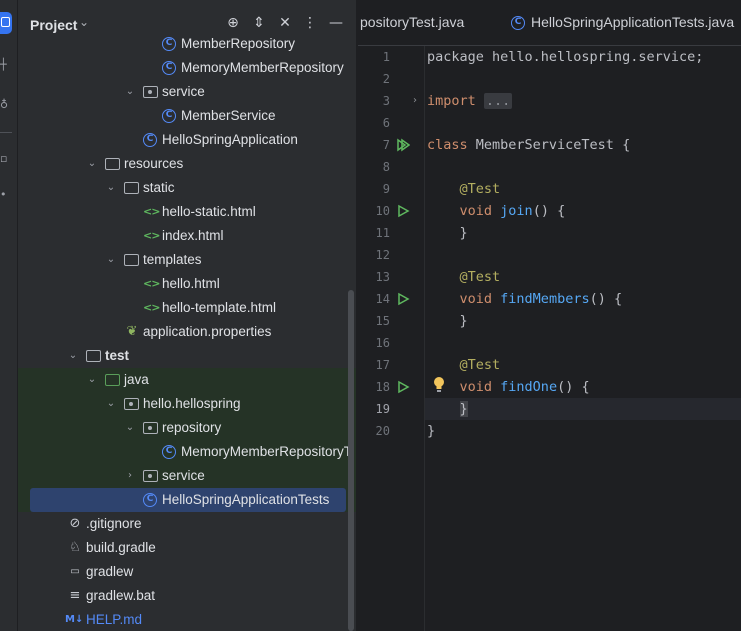  I want to click on tree-item: ⌄ service, so click(187, 92).